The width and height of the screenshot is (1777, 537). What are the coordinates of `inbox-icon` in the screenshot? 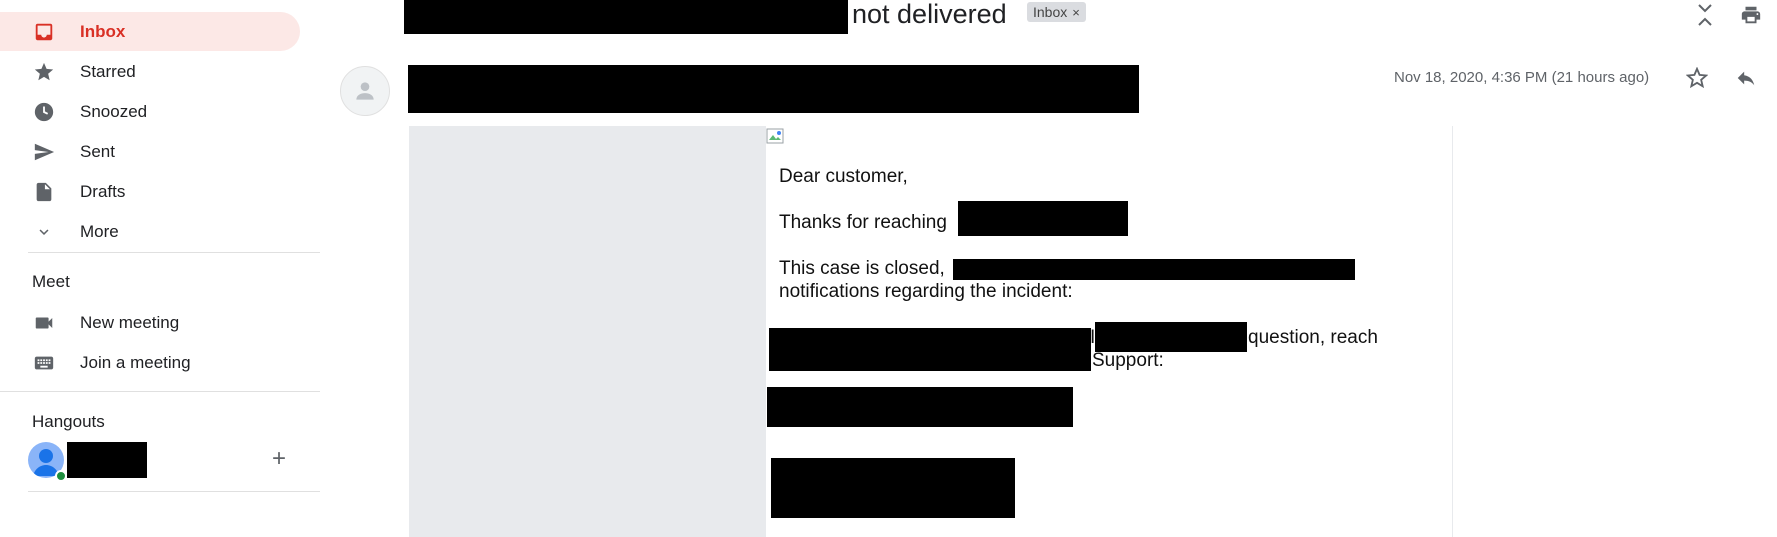 It's located at (44, 32).